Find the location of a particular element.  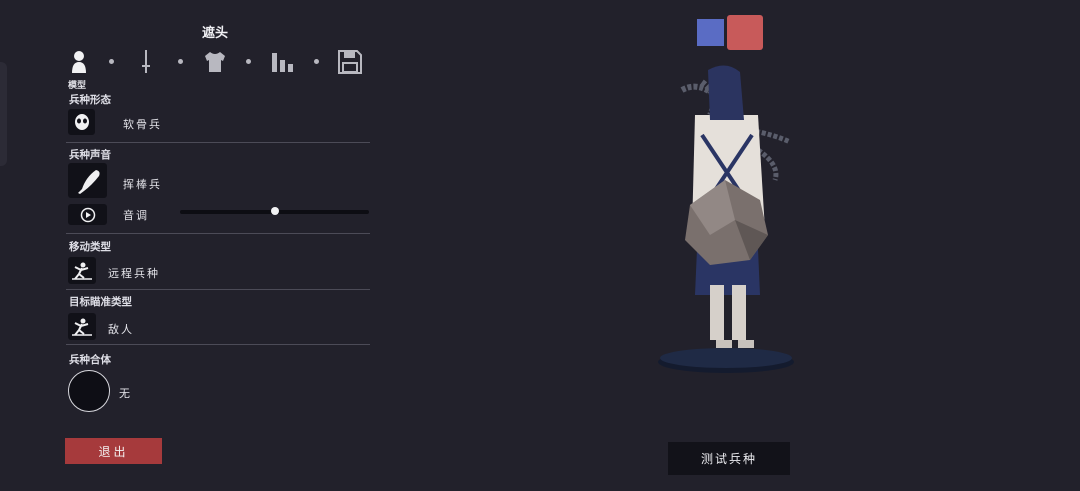

skull-mask-icon is located at coordinates (81, 122).